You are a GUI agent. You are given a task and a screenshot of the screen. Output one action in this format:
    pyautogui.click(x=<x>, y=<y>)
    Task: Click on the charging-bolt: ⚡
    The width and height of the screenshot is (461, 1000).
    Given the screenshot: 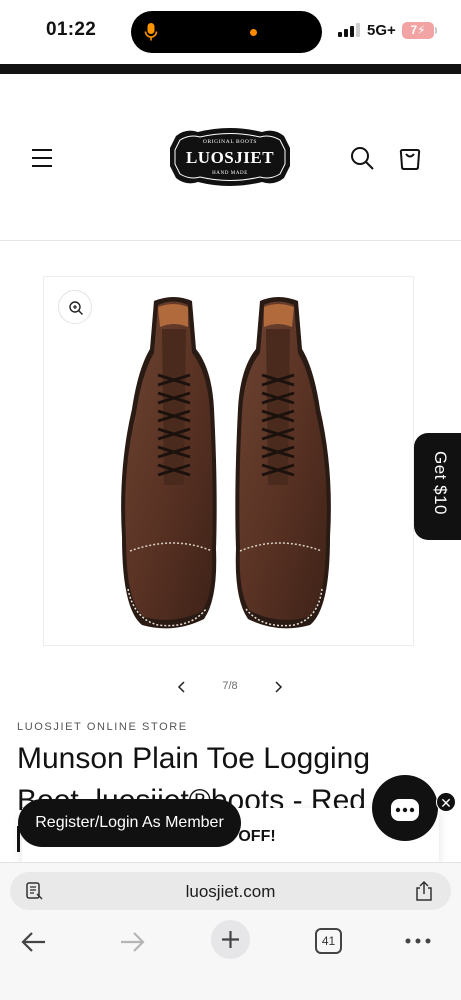 What is the action you would take?
    pyautogui.click(x=421, y=30)
    